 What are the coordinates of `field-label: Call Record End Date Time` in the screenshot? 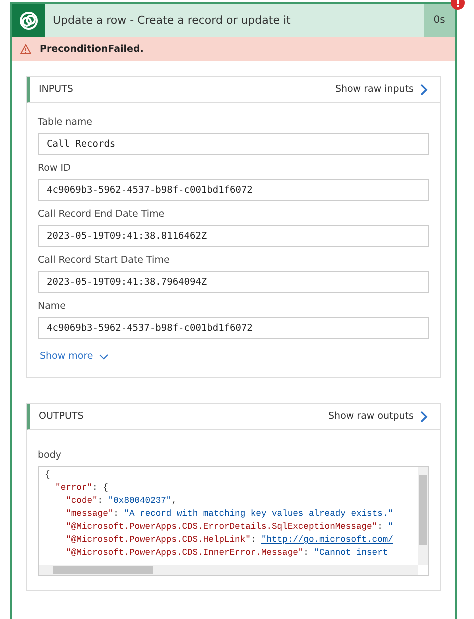 It's located at (102, 214).